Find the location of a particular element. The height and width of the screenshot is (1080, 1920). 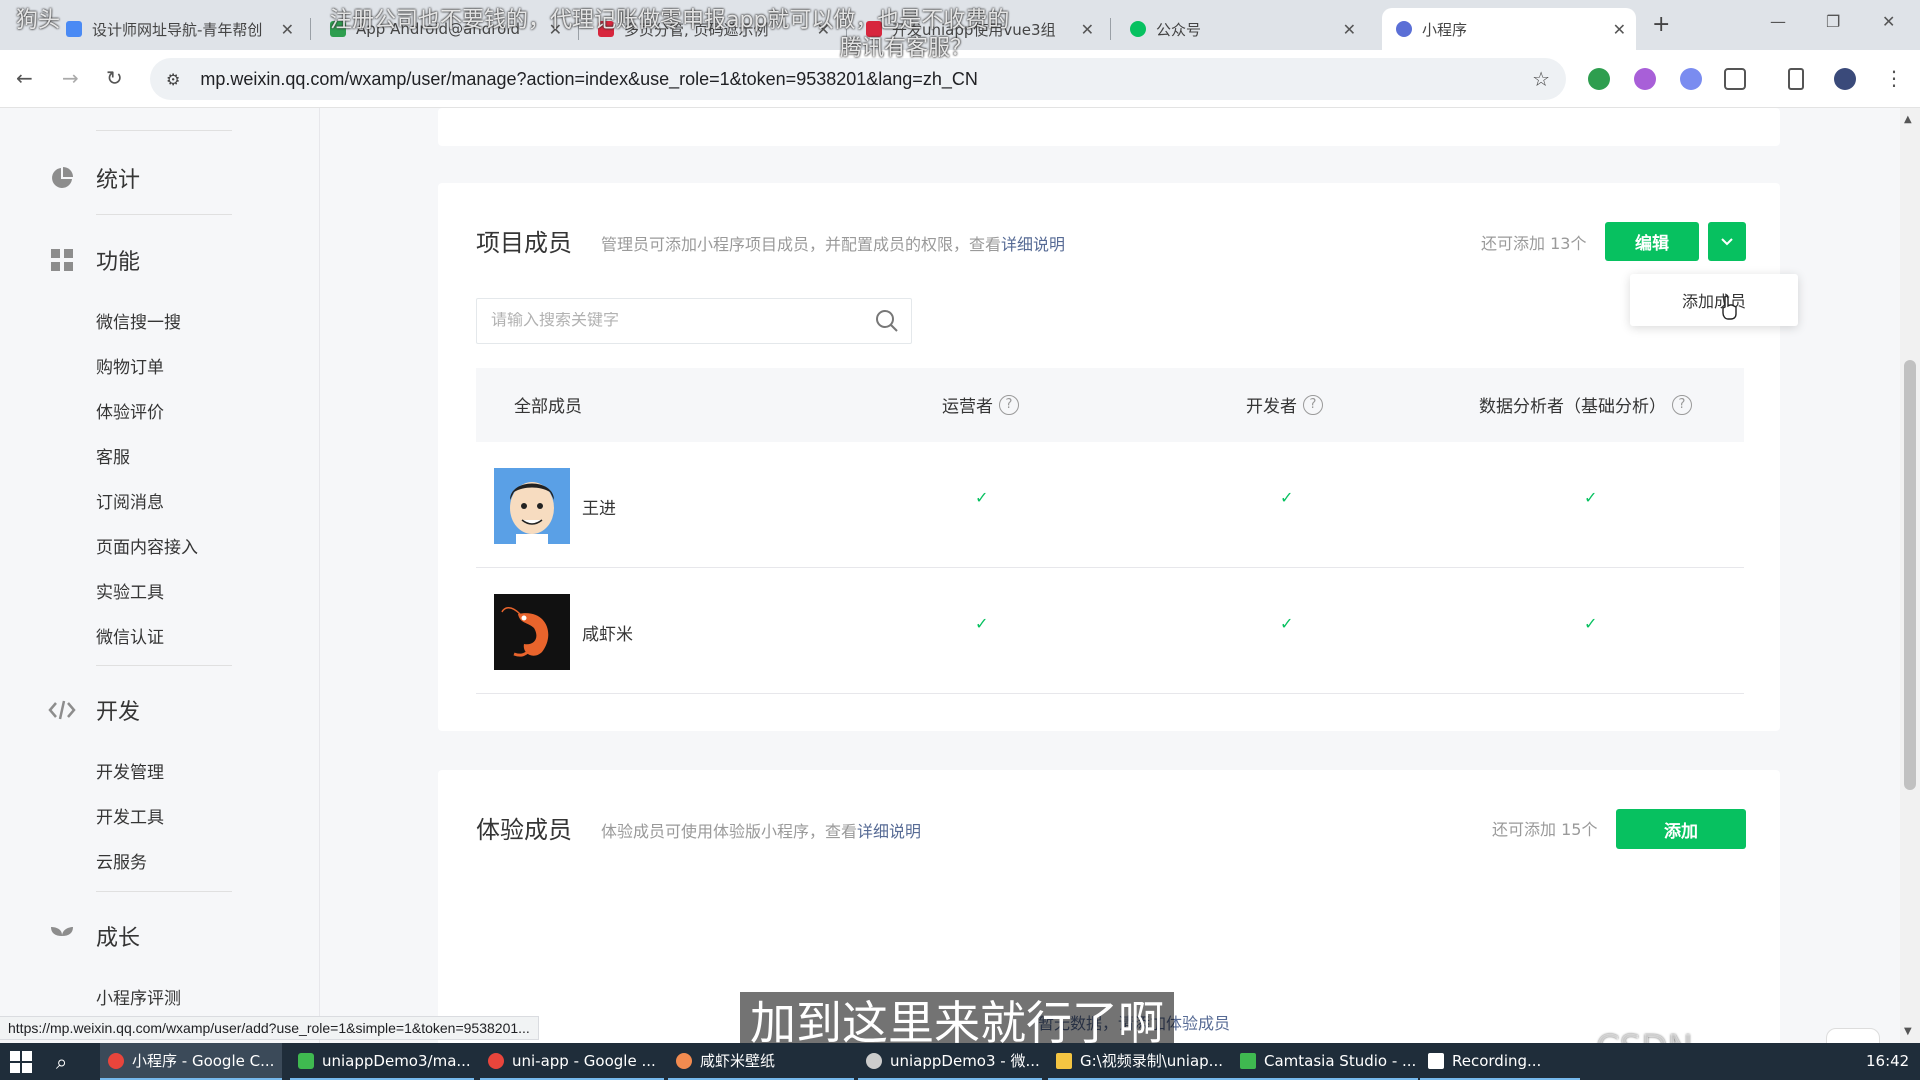

member-name: 王进 is located at coordinates (599, 509).